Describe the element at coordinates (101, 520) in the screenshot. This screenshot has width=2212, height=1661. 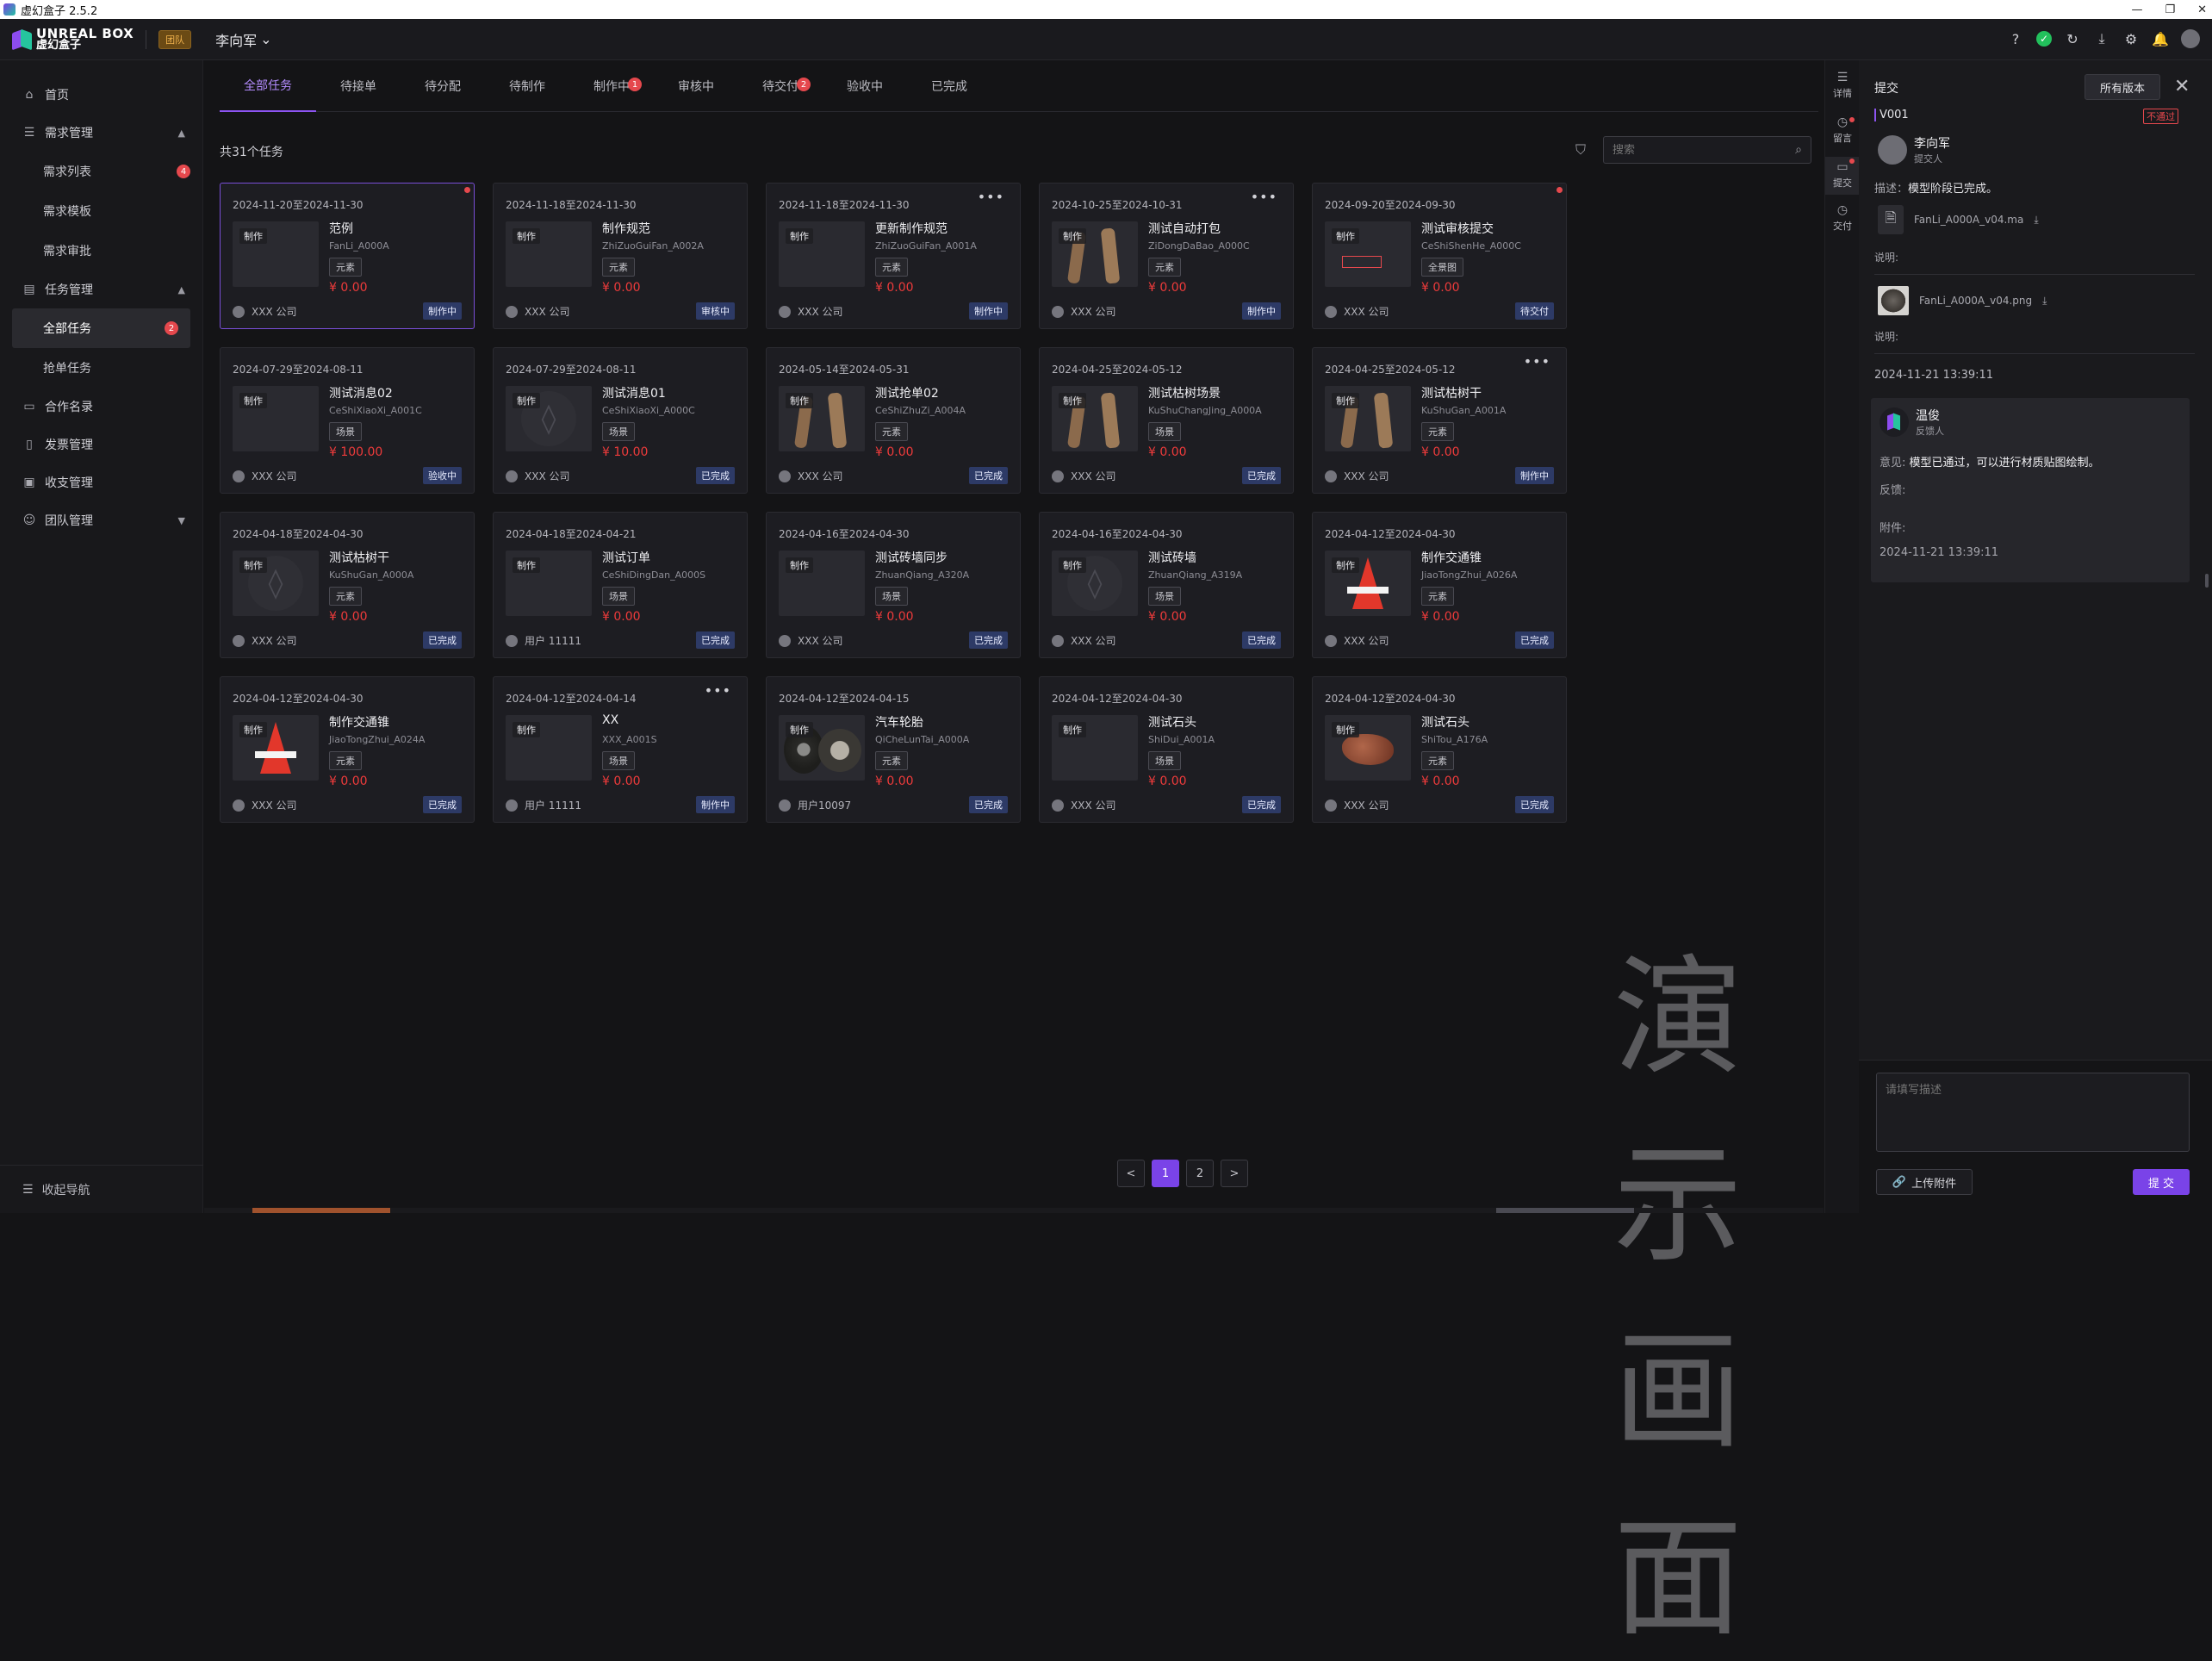
I see `sidebar-item-team: ☺ 团队管理 ▼` at that location.